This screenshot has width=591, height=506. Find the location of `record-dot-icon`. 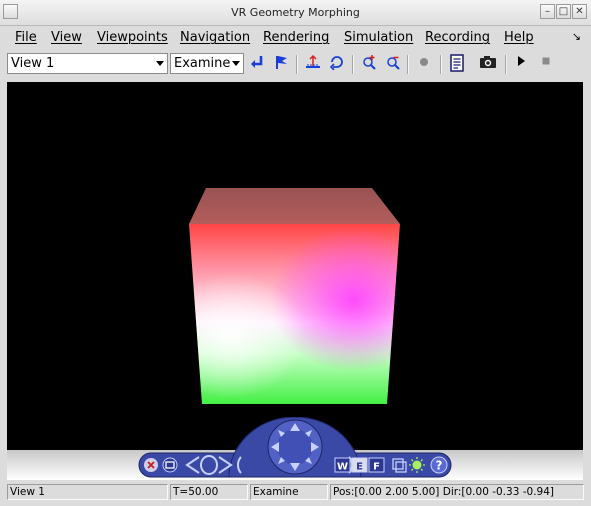

record-dot-icon is located at coordinates (424, 62).